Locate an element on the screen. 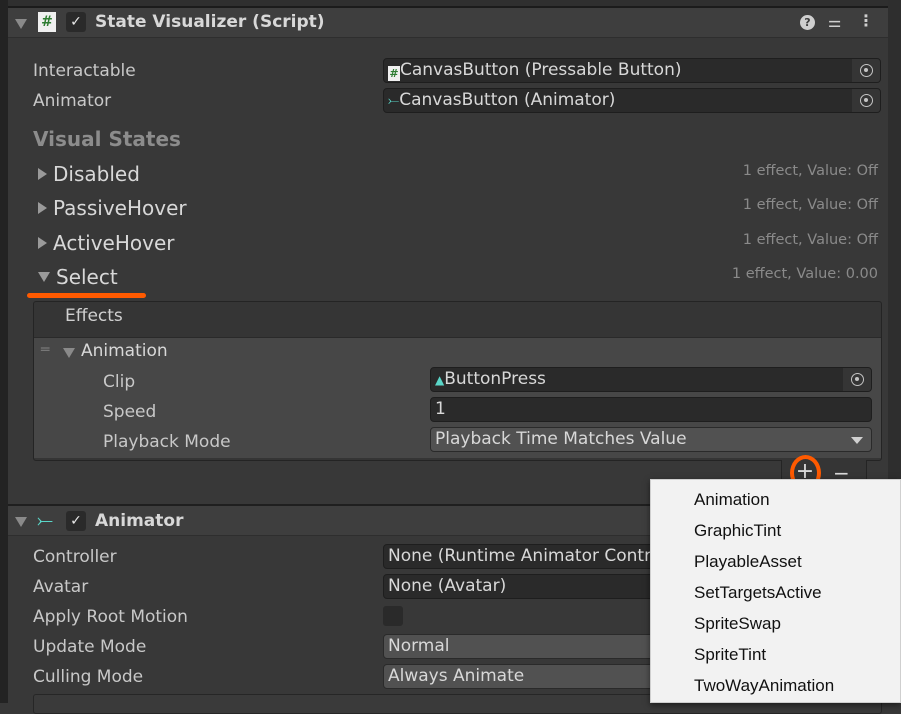 Image resolution: width=901 pixels, height=714 pixels. effect-title: Animation is located at coordinates (124, 351).